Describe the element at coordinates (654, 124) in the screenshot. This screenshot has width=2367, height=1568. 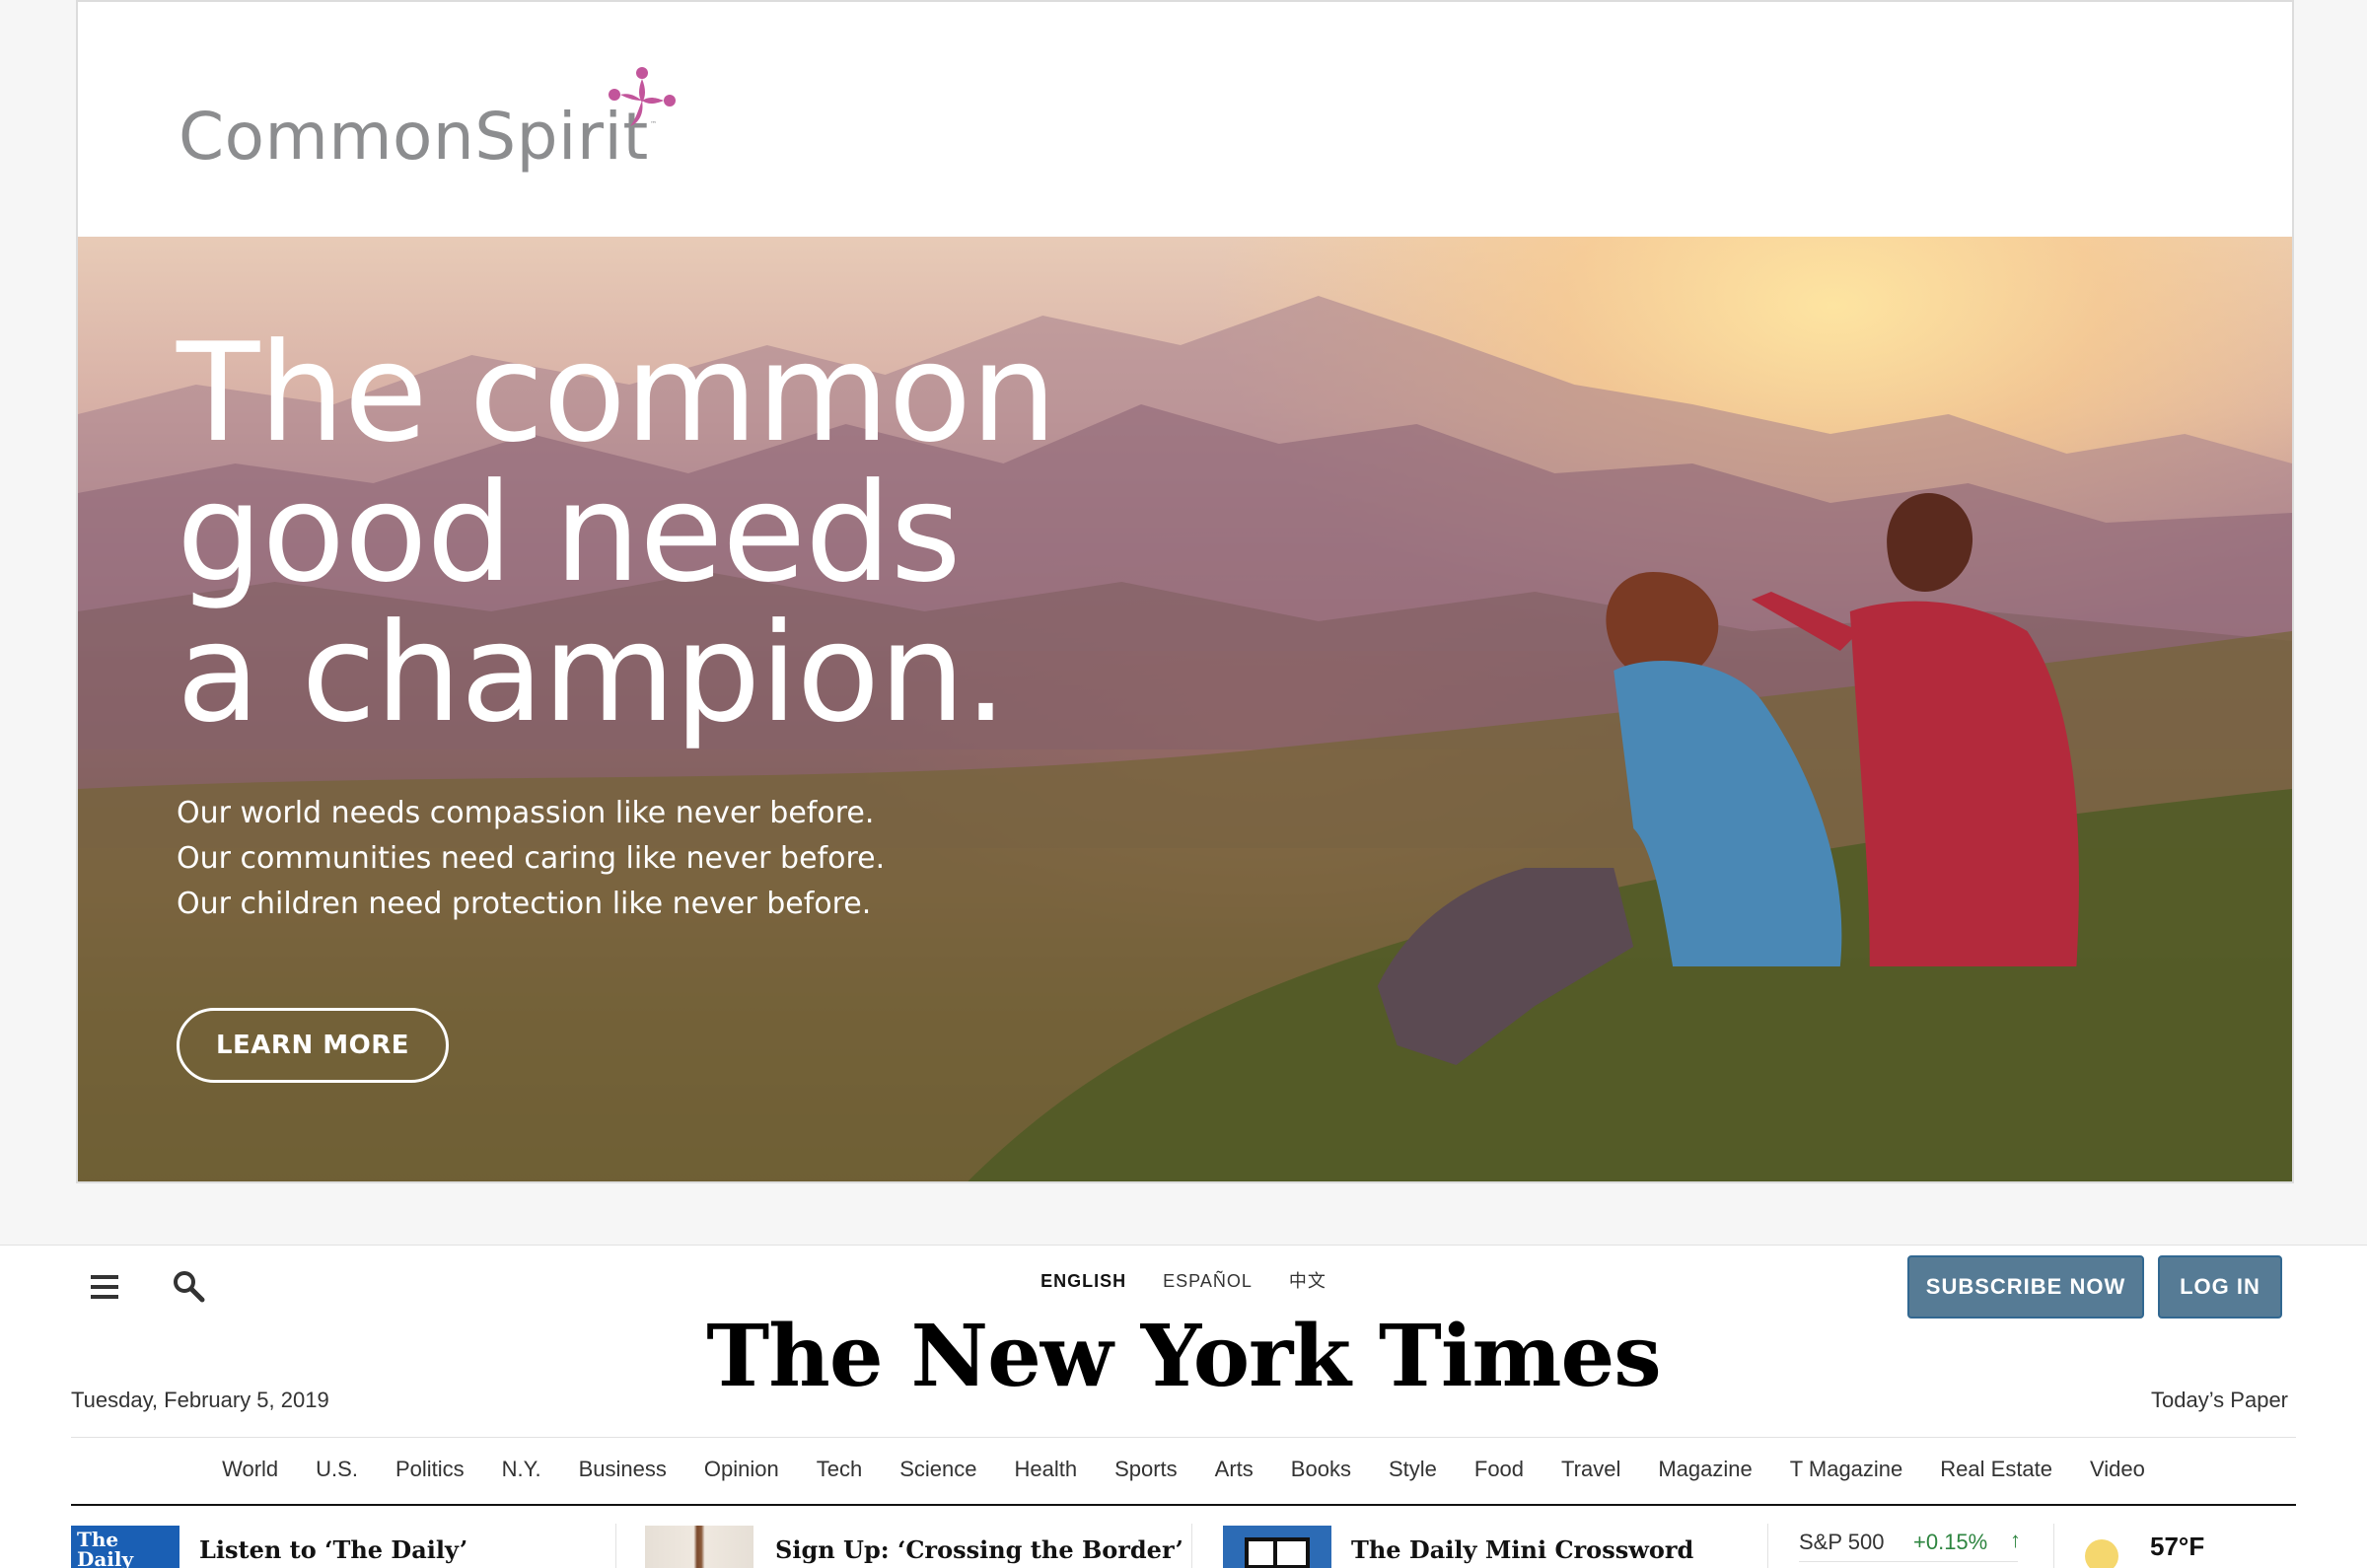
I see `trademark-symbol: ™` at that location.